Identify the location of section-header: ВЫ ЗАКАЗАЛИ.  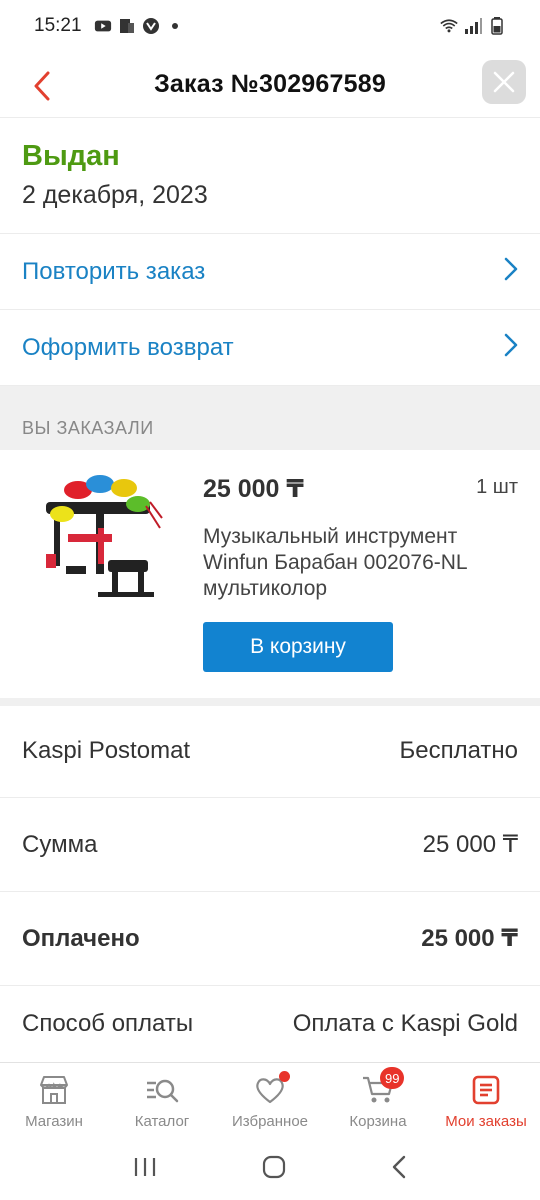
(270, 418).